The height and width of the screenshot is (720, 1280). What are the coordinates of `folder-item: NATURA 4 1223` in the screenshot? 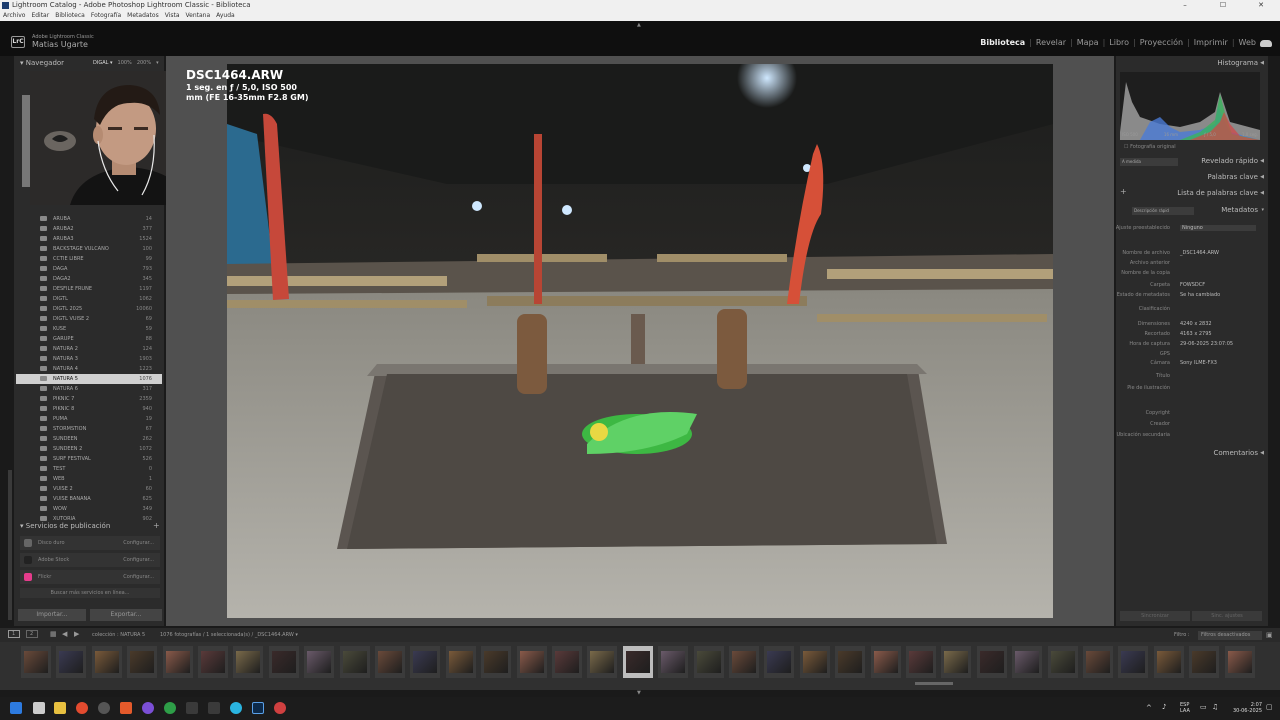 It's located at (89, 369).